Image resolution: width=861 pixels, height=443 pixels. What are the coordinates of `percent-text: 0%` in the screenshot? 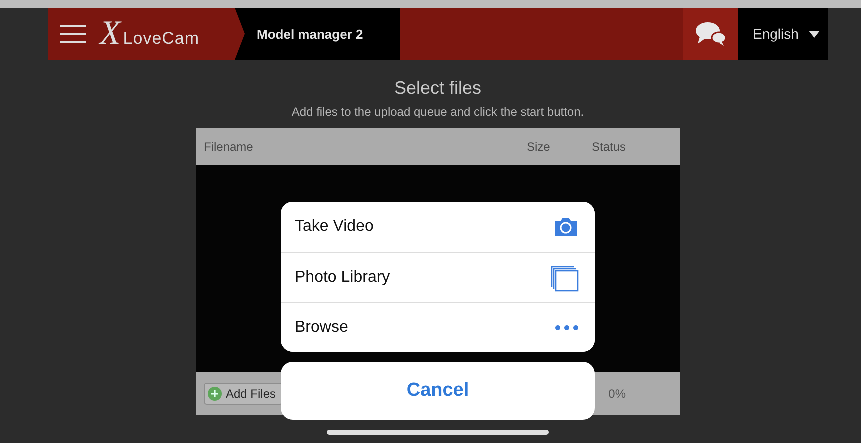 It's located at (617, 393).